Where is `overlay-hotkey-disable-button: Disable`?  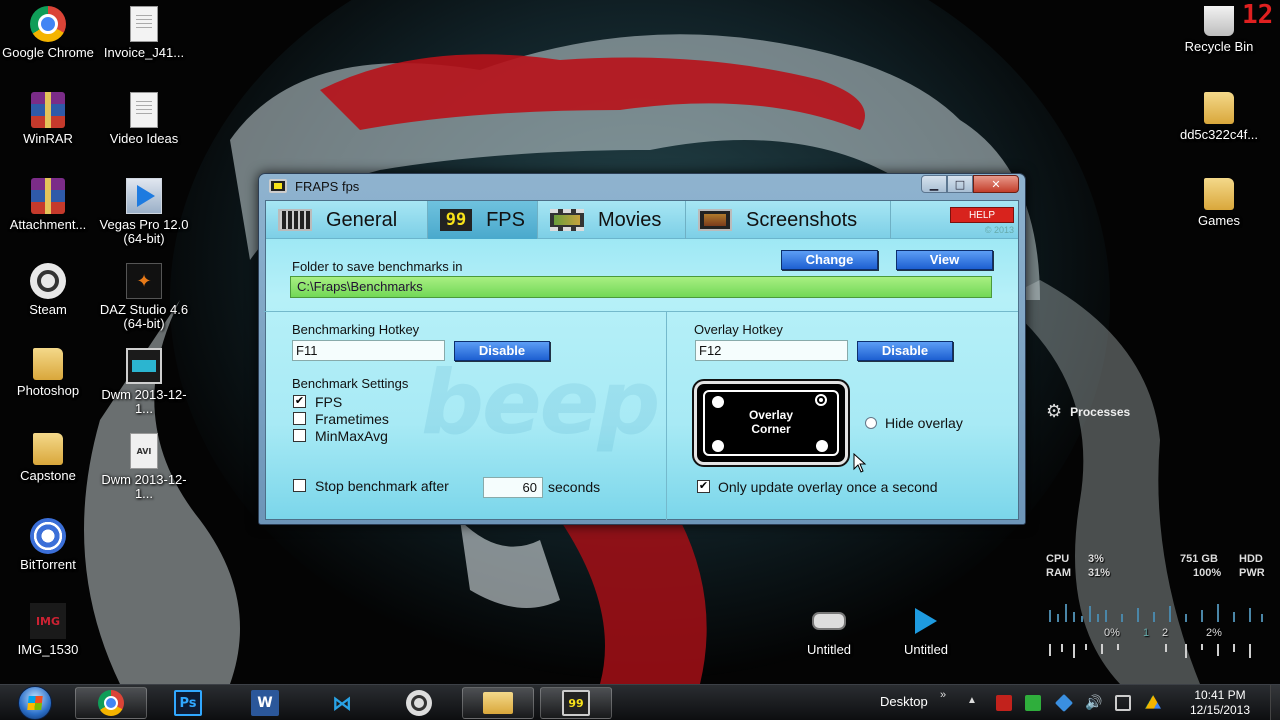
overlay-hotkey-disable-button: Disable is located at coordinates (905, 351).